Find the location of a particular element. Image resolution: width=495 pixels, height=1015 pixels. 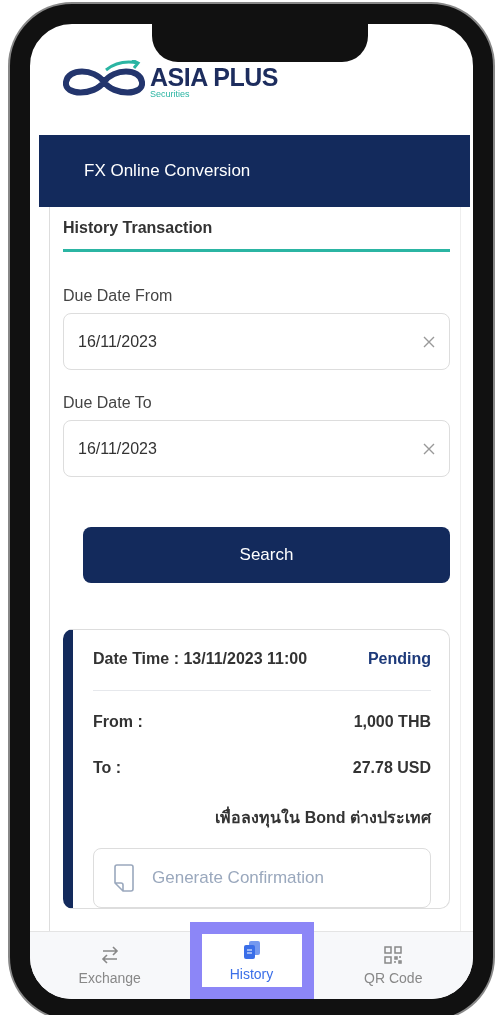

nav-tab: Exchange is located at coordinates (110, 965).